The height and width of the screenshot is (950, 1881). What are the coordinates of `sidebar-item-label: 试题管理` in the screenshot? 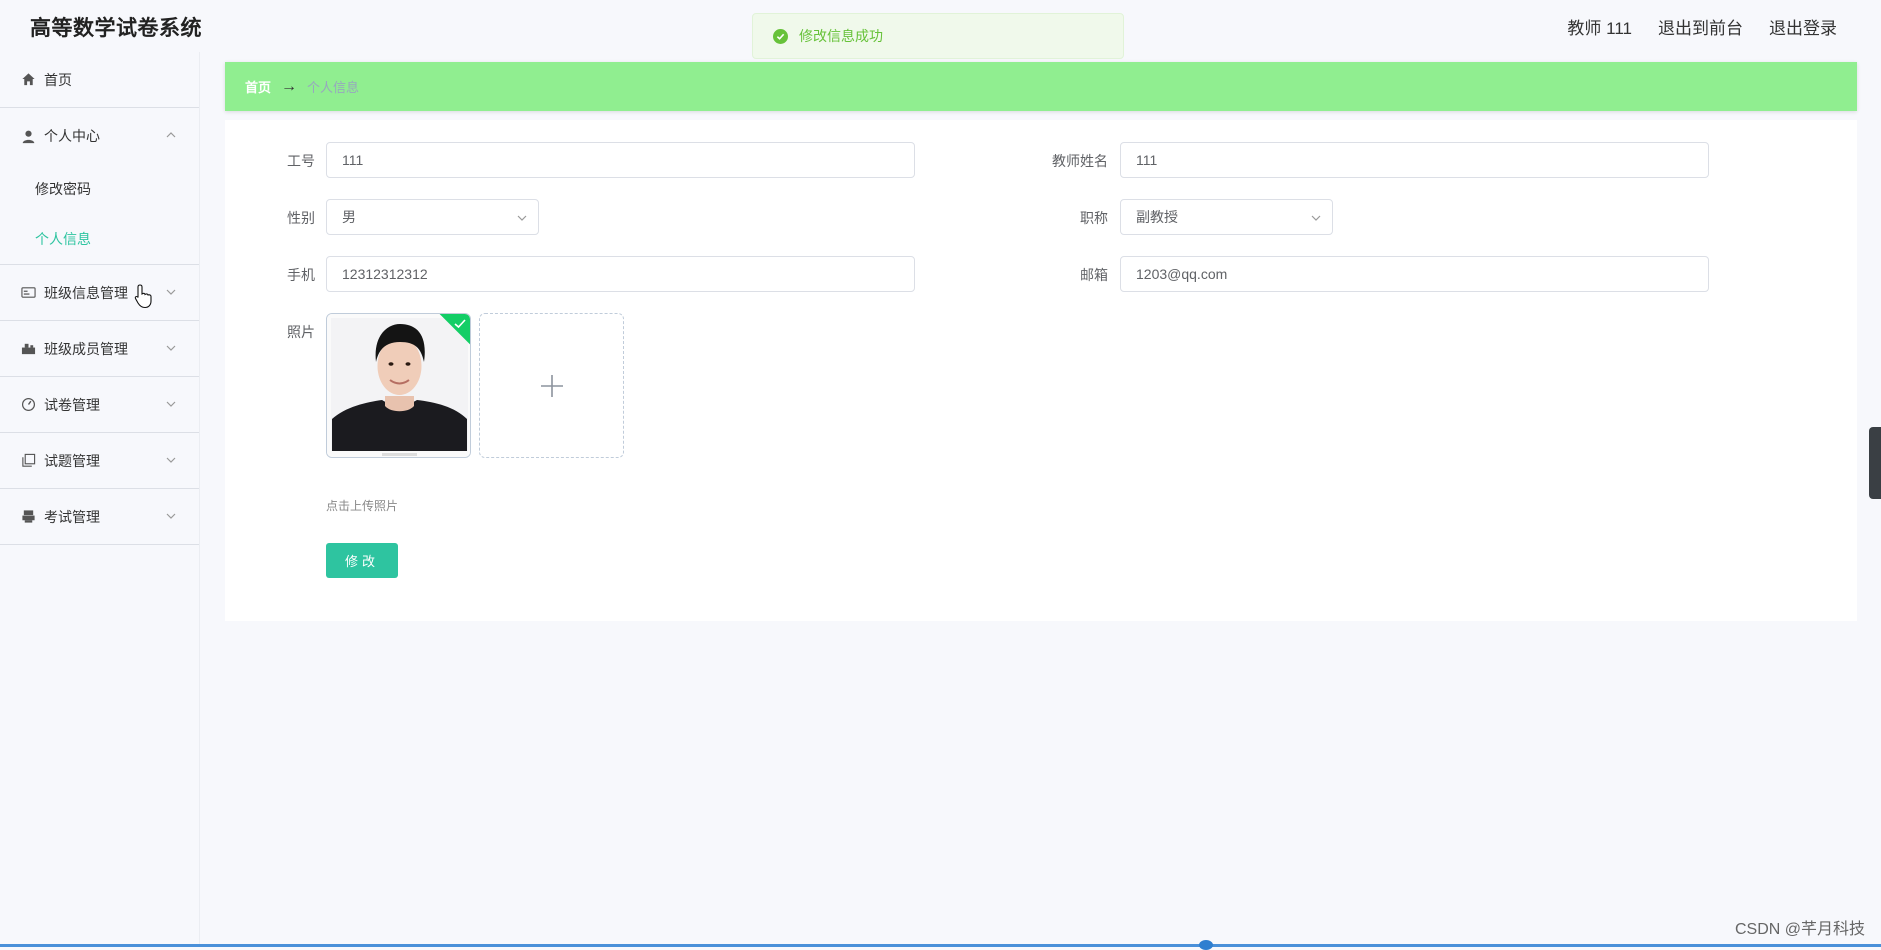 It's located at (72, 461).